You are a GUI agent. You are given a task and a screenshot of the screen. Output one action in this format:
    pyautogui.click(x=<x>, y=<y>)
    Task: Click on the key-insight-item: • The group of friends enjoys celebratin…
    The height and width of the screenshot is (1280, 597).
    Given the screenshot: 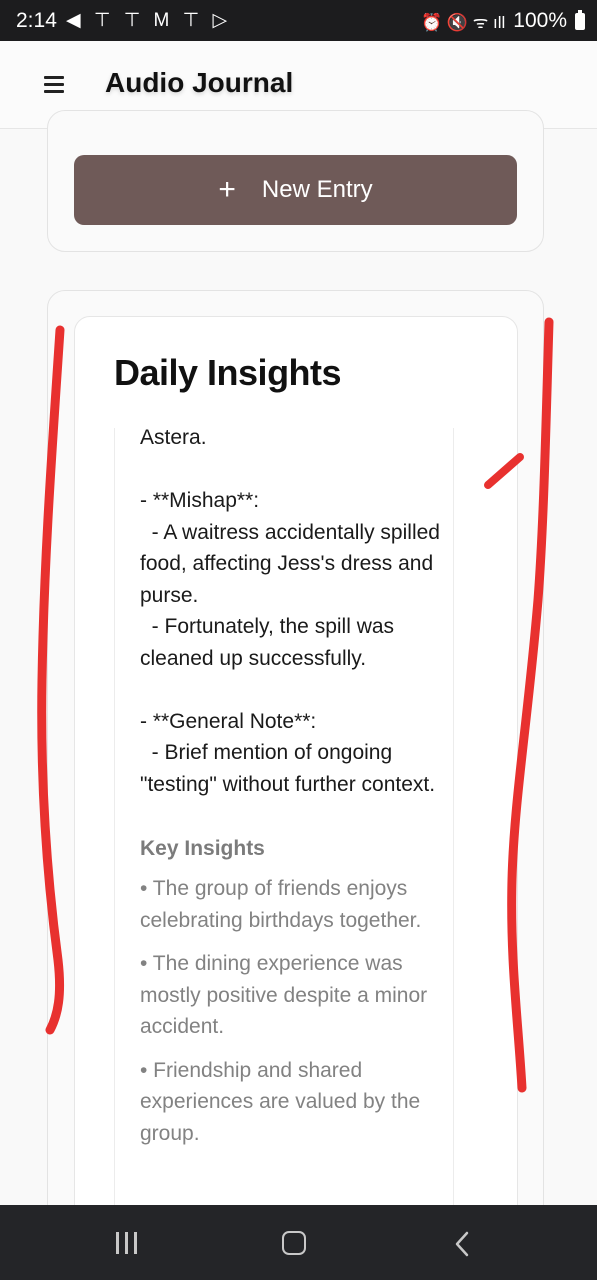 What is the action you would take?
    pyautogui.click(x=281, y=904)
    